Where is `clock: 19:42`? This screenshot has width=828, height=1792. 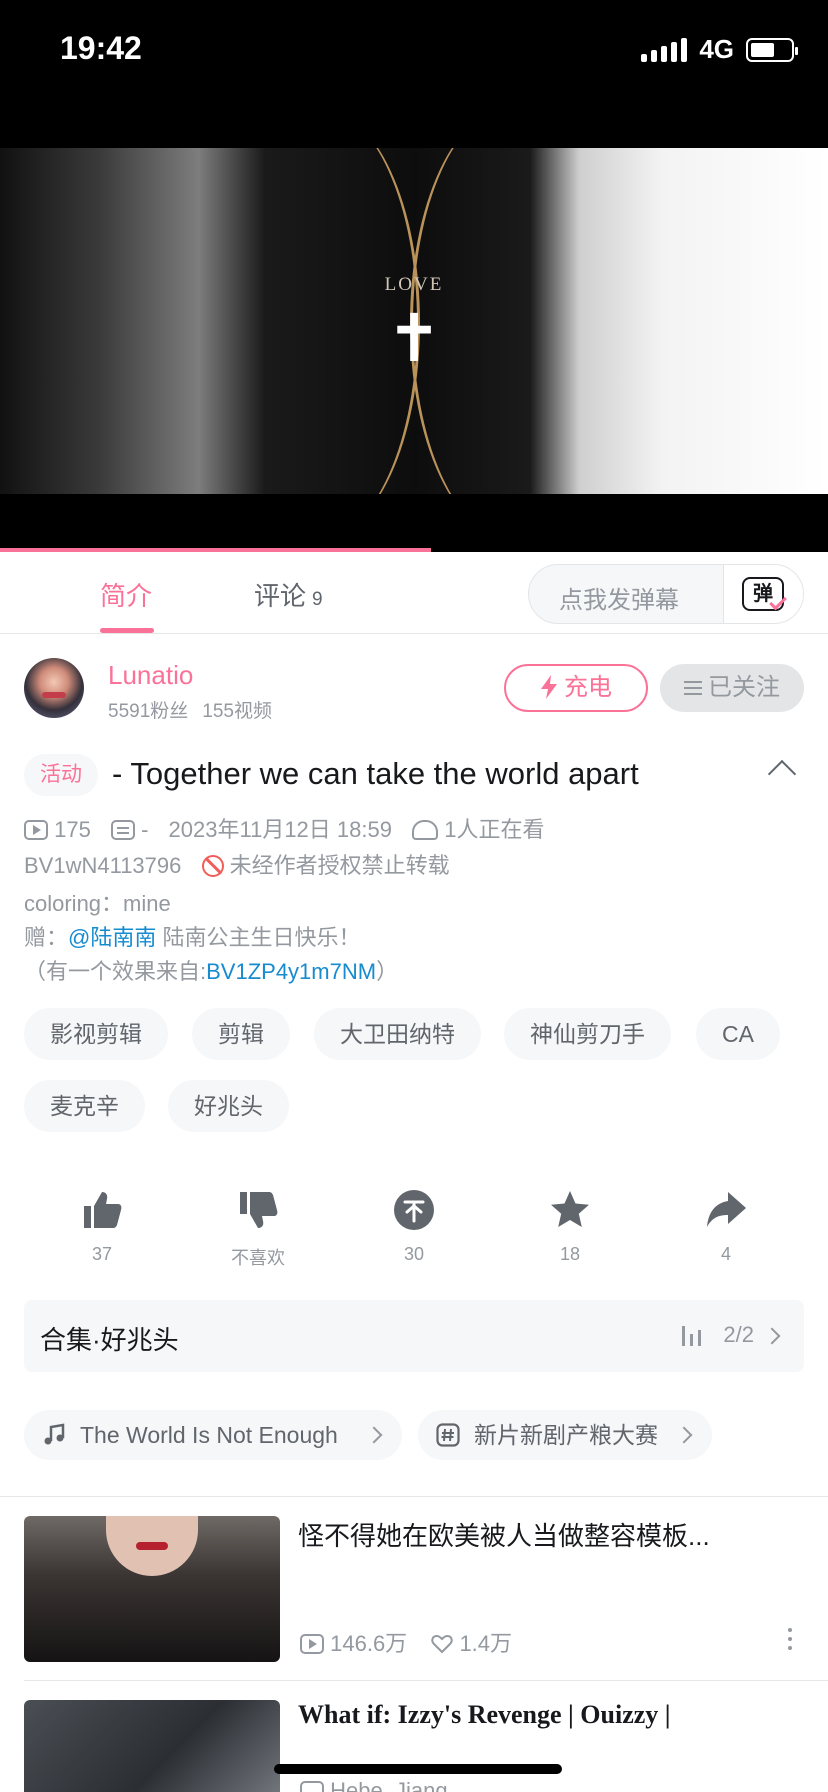 clock: 19:42 is located at coordinates (101, 48).